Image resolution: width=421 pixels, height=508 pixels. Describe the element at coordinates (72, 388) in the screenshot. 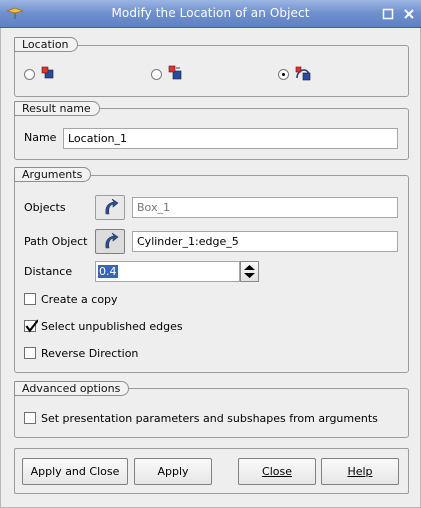

I see `advanced-options-group-title: Advanced options` at that location.